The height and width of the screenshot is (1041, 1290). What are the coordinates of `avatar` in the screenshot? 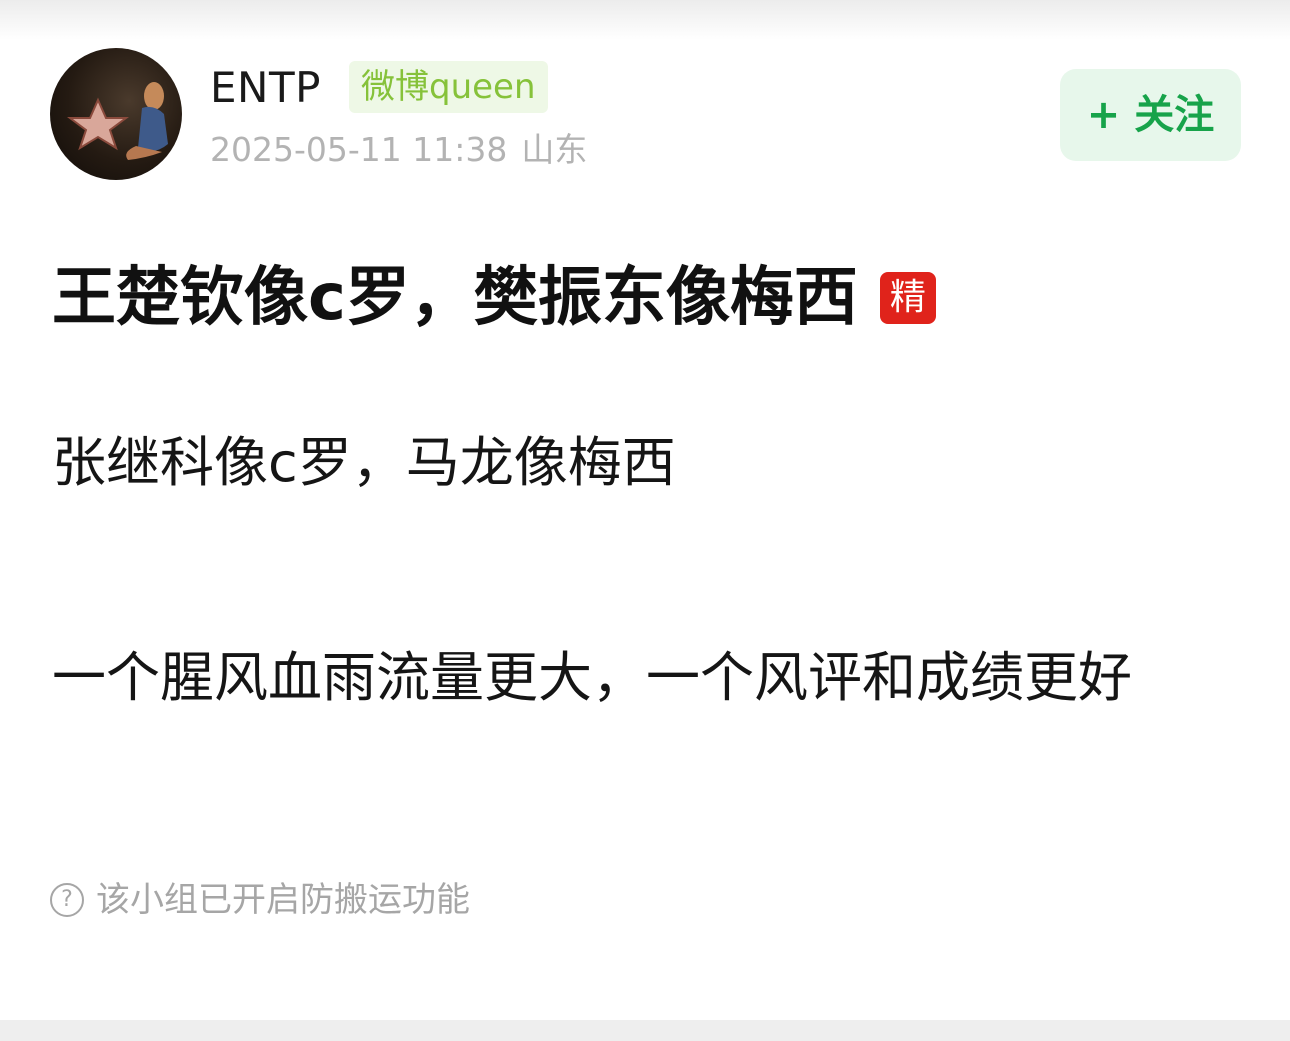 It's located at (116, 114).